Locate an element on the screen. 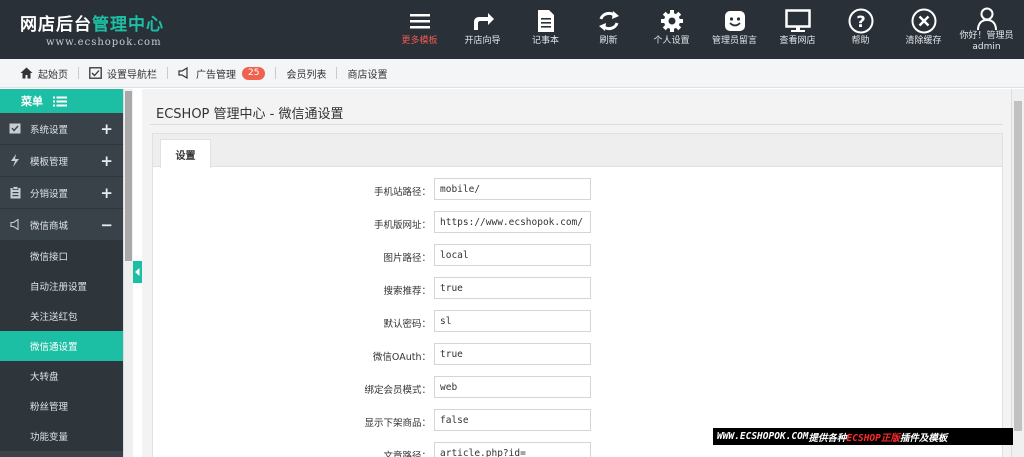 This screenshot has height=457, width=1024. home-icon is located at coordinates (26, 73).